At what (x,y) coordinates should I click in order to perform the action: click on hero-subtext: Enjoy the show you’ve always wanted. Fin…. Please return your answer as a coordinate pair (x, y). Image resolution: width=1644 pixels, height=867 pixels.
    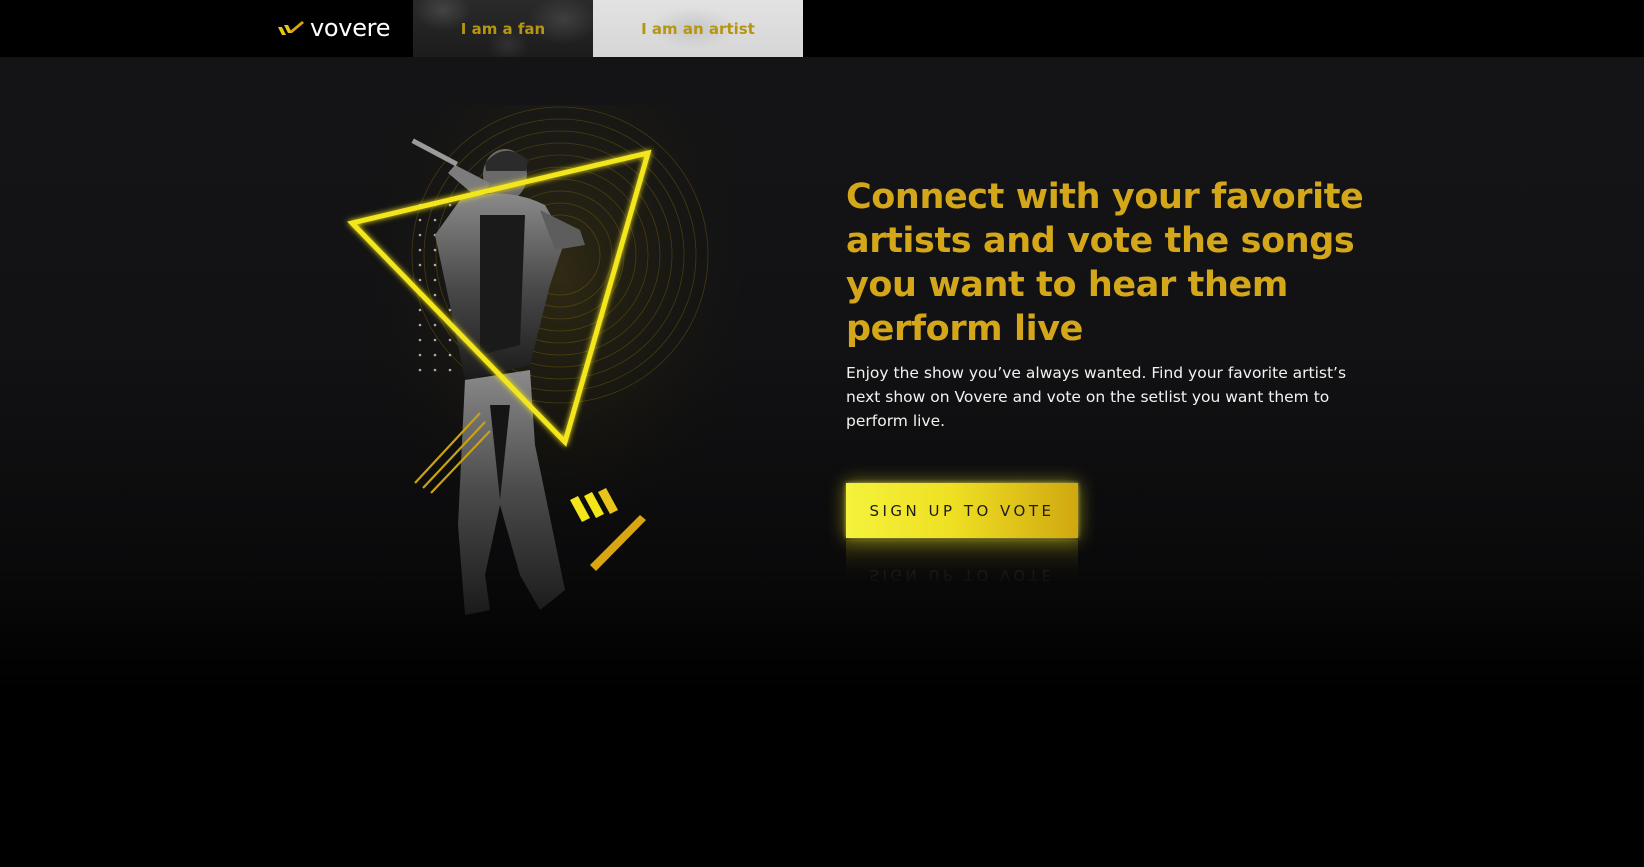
    Looking at the image, I should click on (1096, 397).